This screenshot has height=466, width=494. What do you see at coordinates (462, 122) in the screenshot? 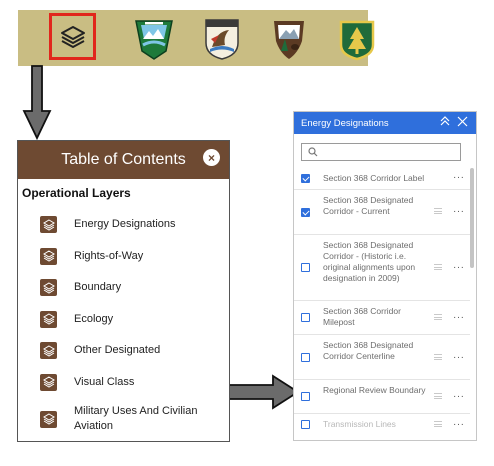
I see `close-icon` at bounding box center [462, 122].